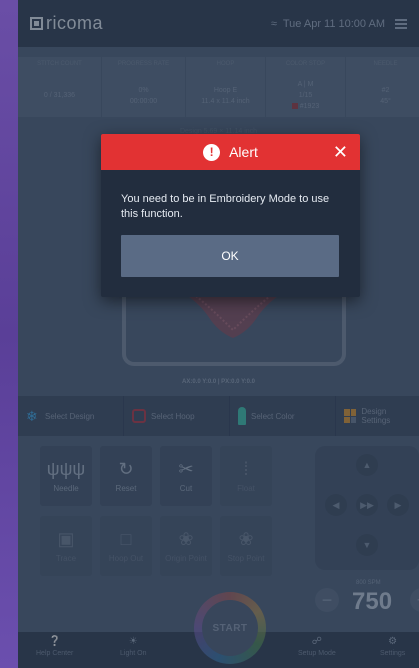  I want to click on alert-header: ! Alert ✕, so click(230, 152).